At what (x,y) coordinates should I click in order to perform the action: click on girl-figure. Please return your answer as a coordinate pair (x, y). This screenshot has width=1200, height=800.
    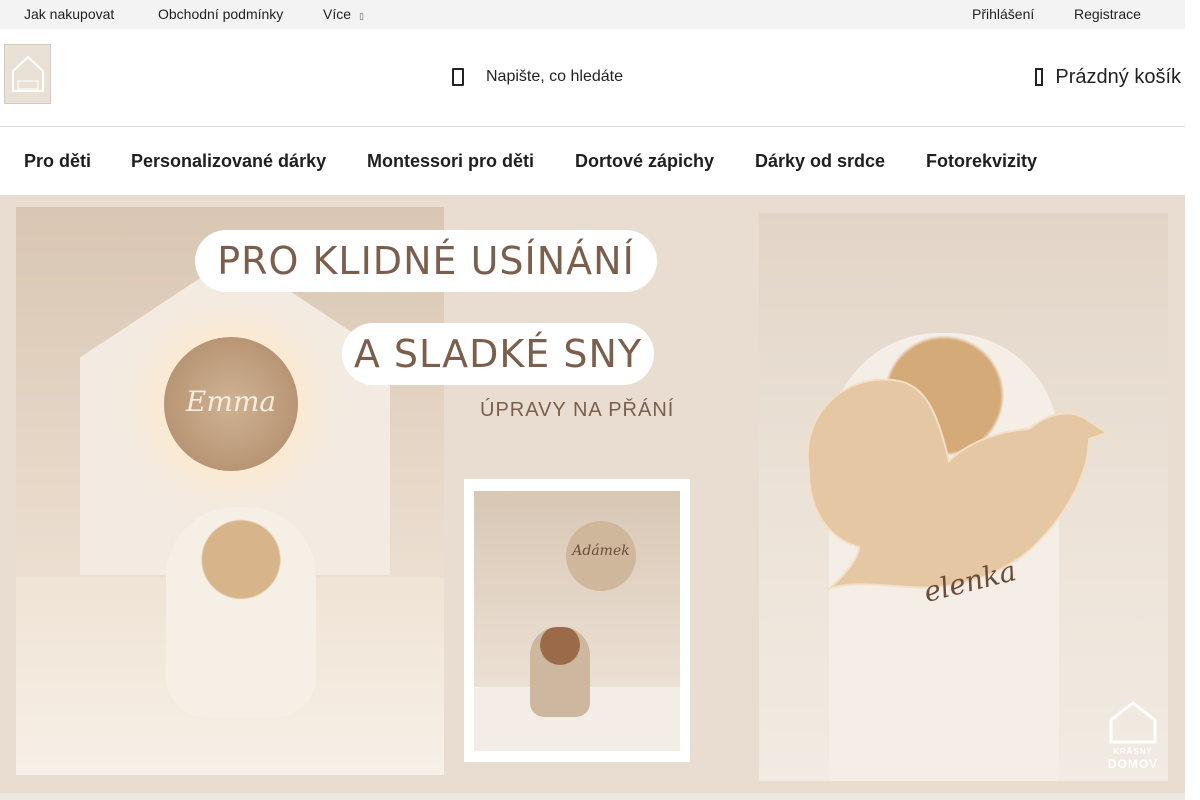
    Looking at the image, I should click on (241, 612).